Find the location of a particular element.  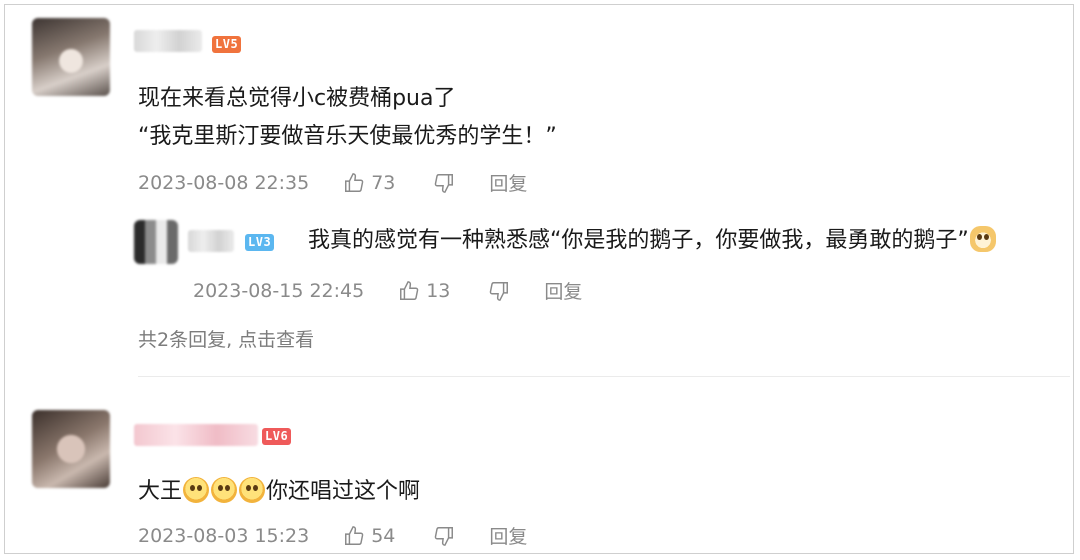

comment-text-prefix: 大王 is located at coordinates (160, 491).